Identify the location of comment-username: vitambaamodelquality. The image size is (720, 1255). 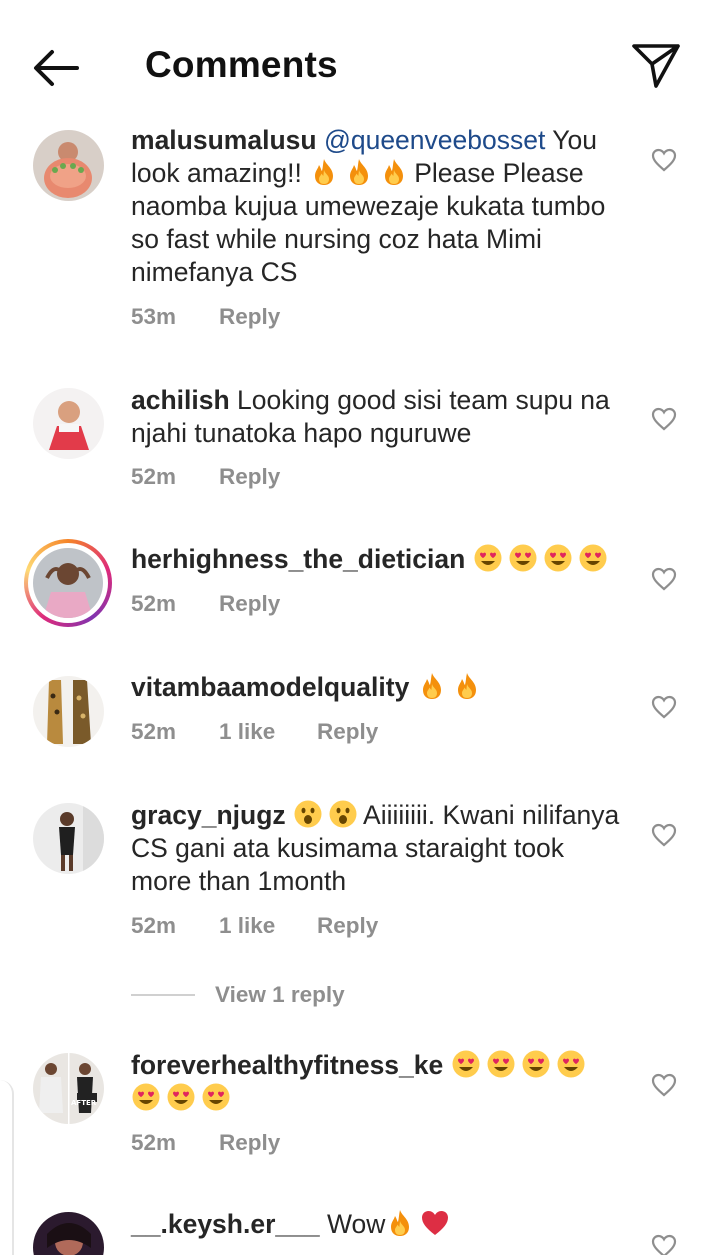
(270, 687).